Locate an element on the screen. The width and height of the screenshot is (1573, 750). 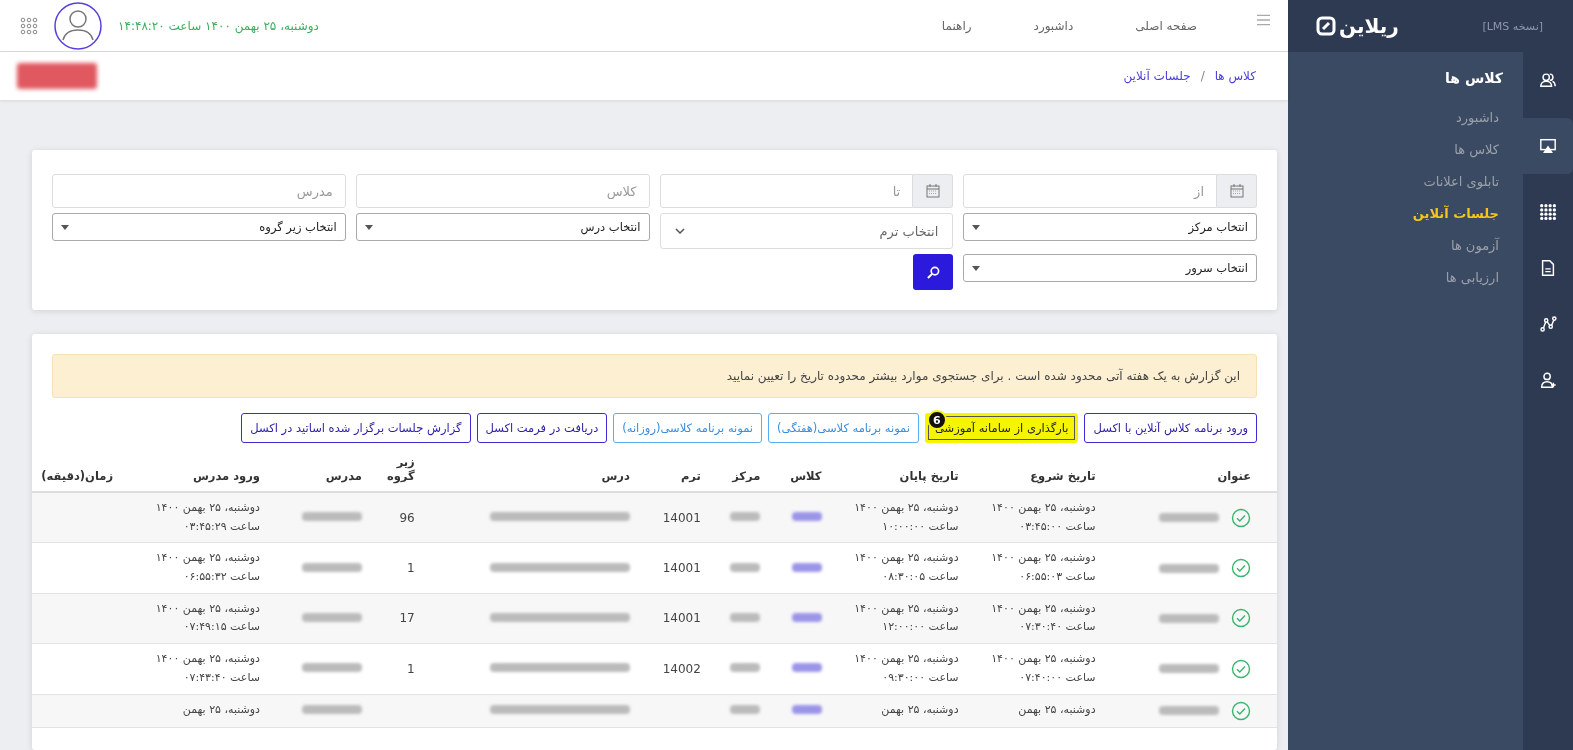
apps-icon is located at coordinates (29, 25).